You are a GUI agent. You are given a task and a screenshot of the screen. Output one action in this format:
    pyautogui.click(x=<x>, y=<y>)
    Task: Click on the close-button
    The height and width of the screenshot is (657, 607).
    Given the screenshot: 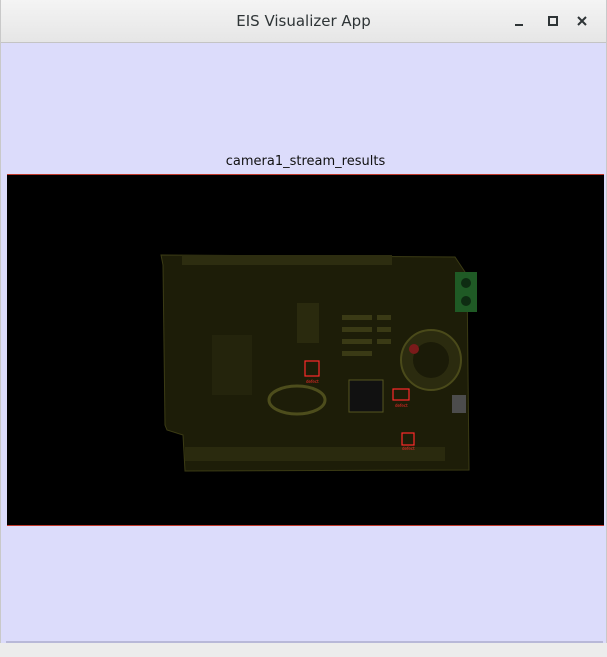 What is the action you would take?
    pyautogui.click(x=582, y=21)
    